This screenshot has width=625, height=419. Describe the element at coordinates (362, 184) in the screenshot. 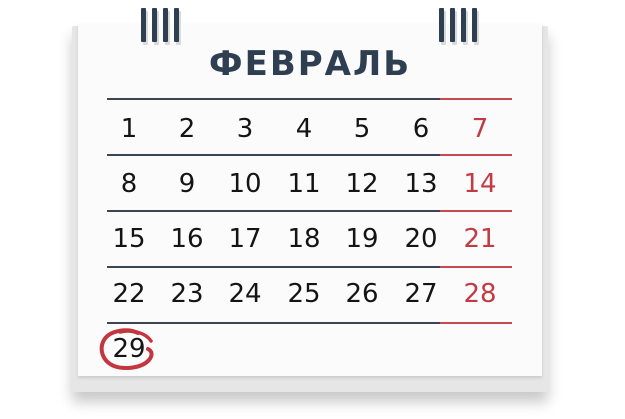

I see `day-cell: 12` at that location.